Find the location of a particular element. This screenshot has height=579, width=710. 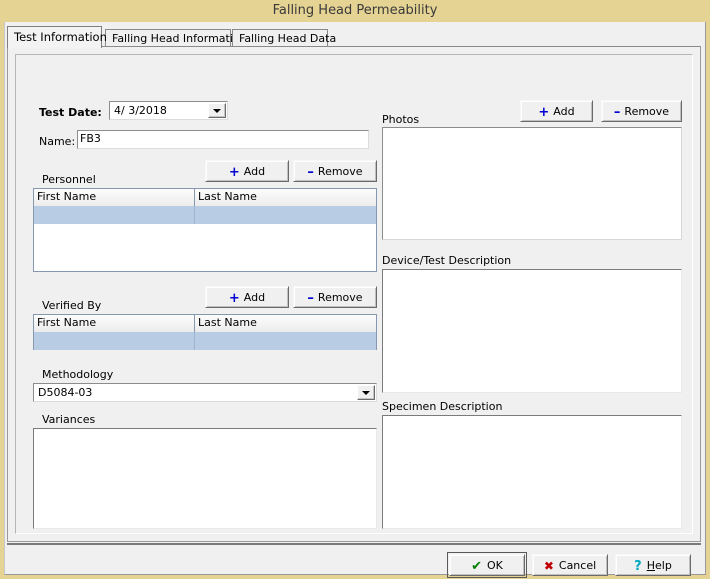

test-date-value: 4/ 3/2018 is located at coordinates (140, 110).